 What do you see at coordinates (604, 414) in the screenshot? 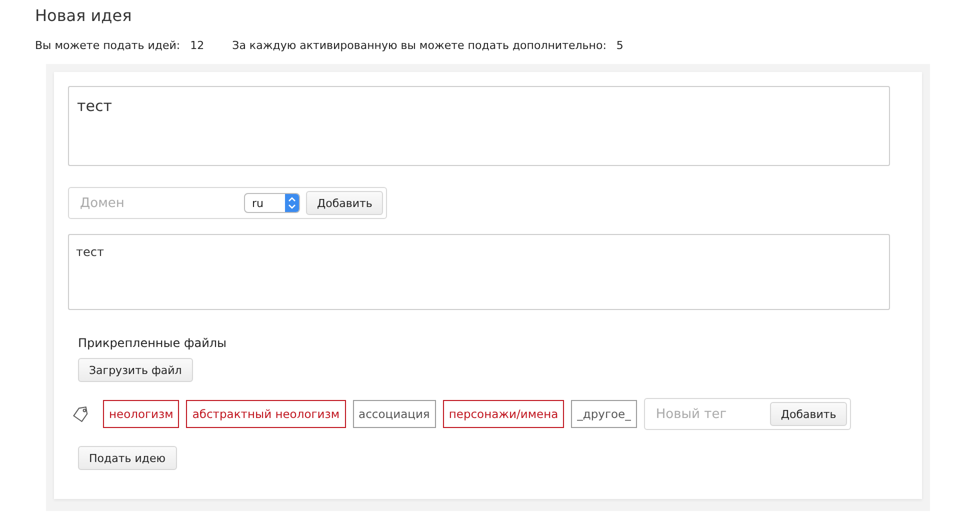
I see `tag: _другое_` at bounding box center [604, 414].